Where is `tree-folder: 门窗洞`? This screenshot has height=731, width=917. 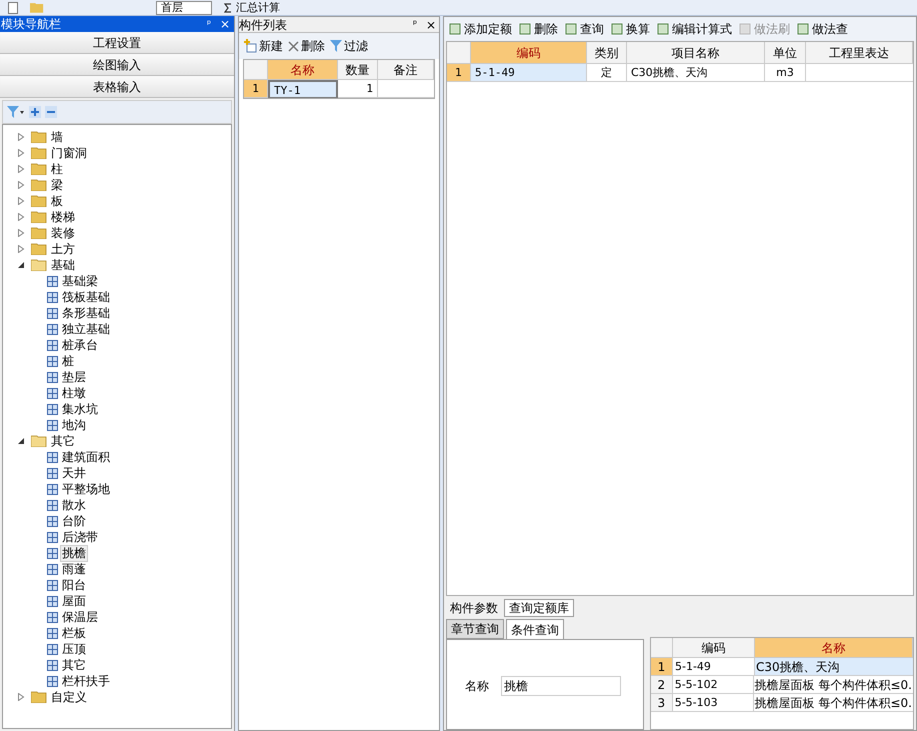 tree-folder: 门窗洞 is located at coordinates (124, 153).